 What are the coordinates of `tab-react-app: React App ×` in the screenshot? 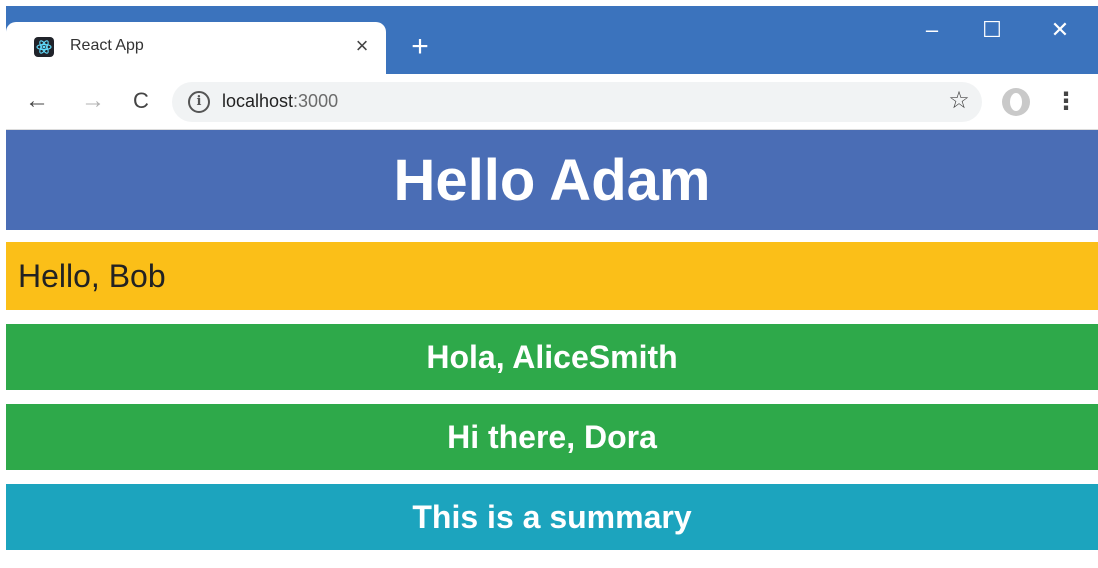 It's located at (196, 48).